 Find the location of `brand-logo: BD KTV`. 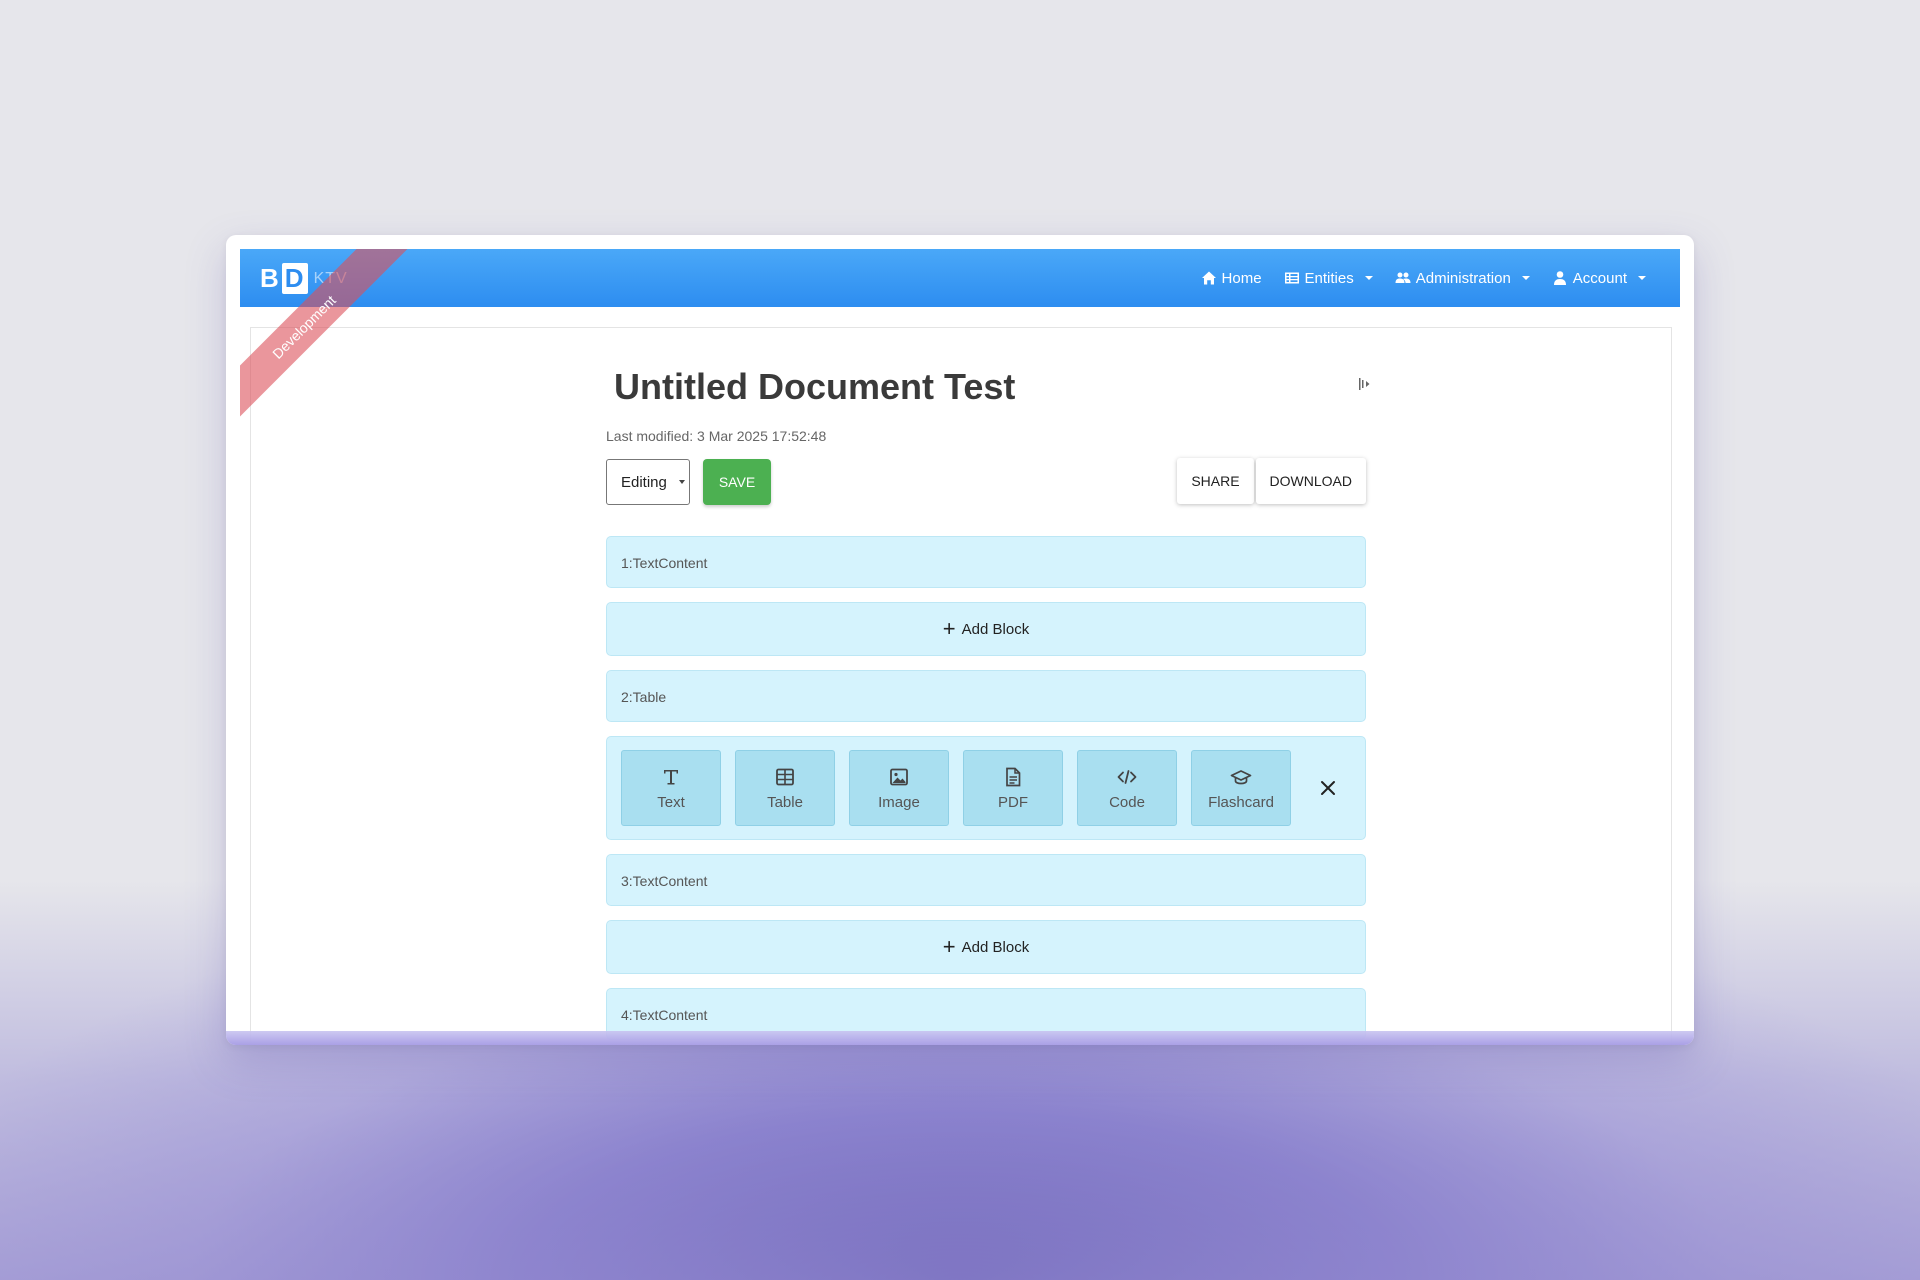

brand-logo: BD KTV is located at coordinates (304, 278).